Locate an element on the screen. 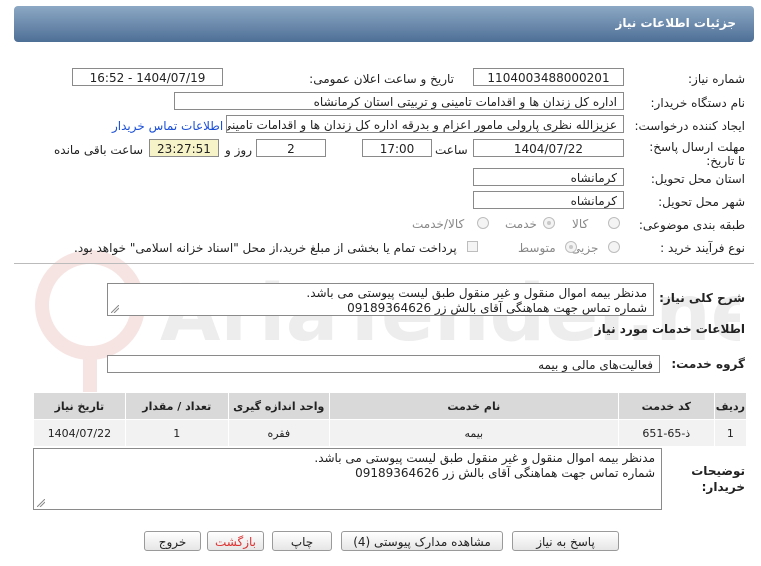 The width and height of the screenshot is (761, 566). city-field: کرمانشاه is located at coordinates (548, 200).